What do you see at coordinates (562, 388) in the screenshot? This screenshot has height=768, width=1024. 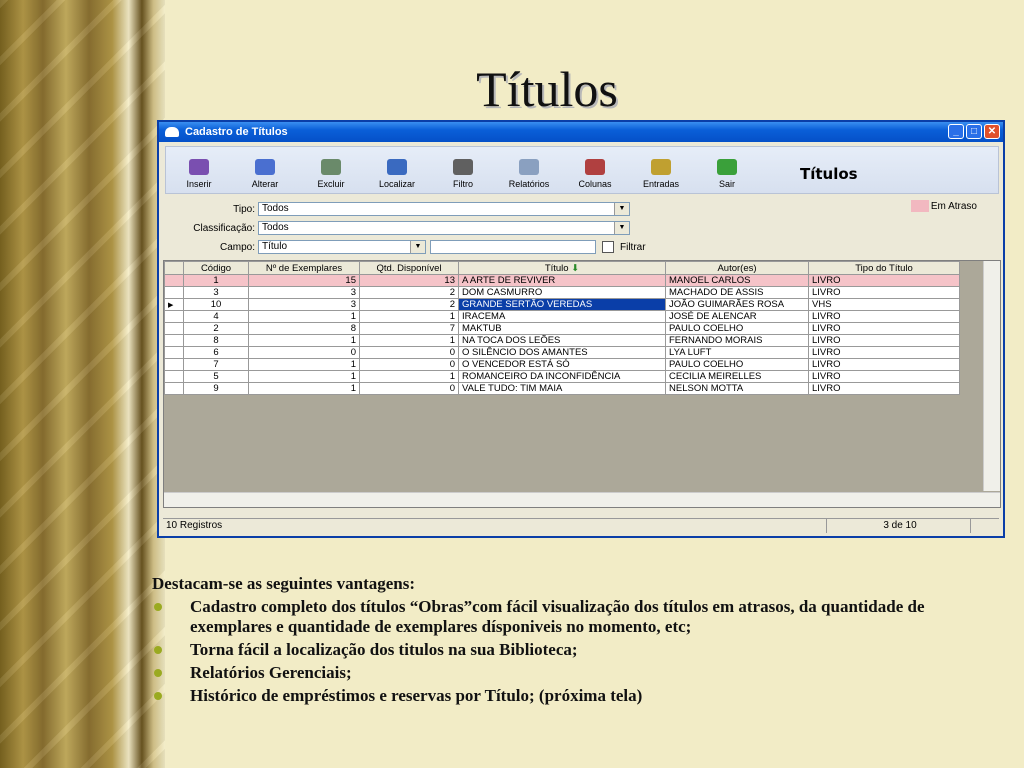 I see `table-row: 9 1 0 VALE TUDO: TIM MAIA NELSON MOTTA LIVRO` at bounding box center [562, 388].